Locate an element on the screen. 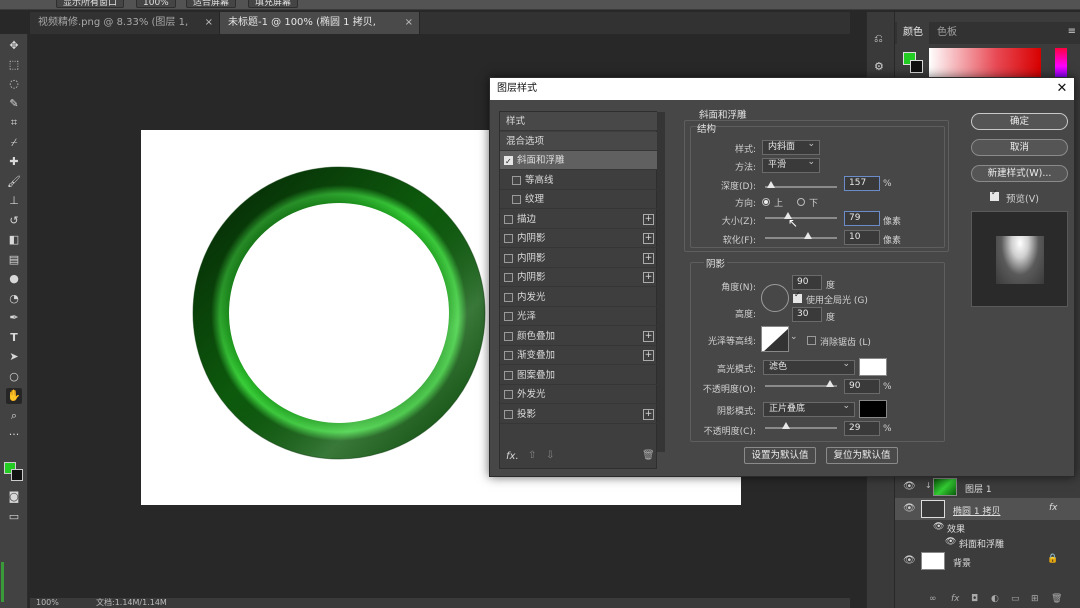 This screenshot has width=1080, height=608. zoom-100-button: 100% is located at coordinates (156, 4).